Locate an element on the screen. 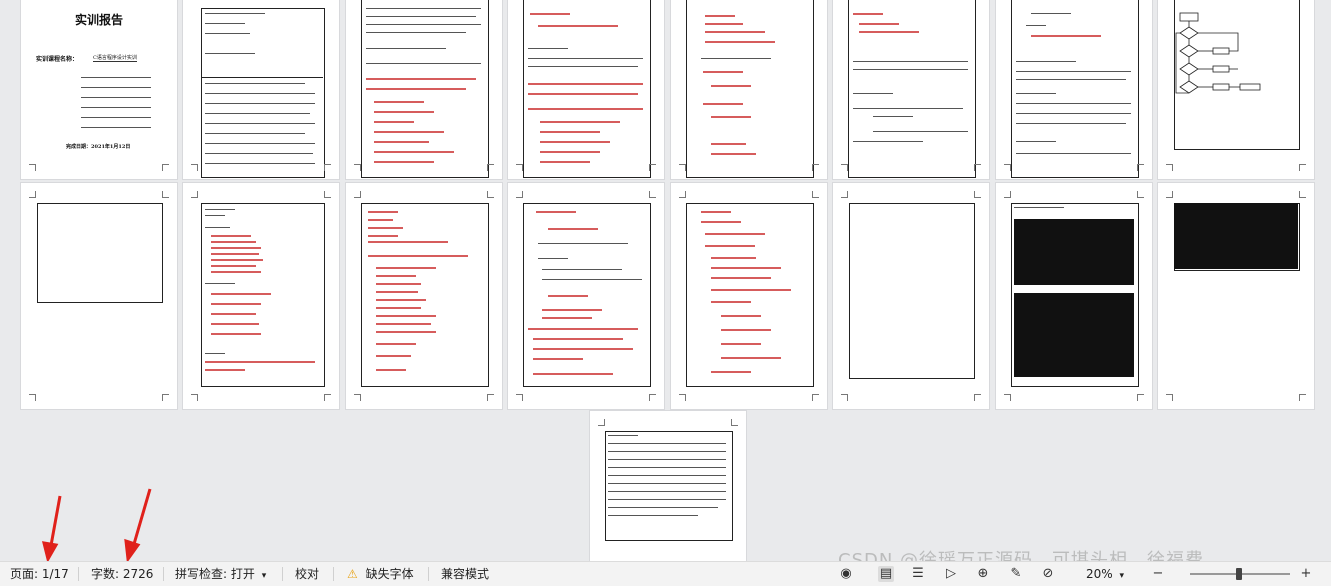 This screenshot has width=1331, height=586. flowchart-diagram is located at coordinates (1218, 53).